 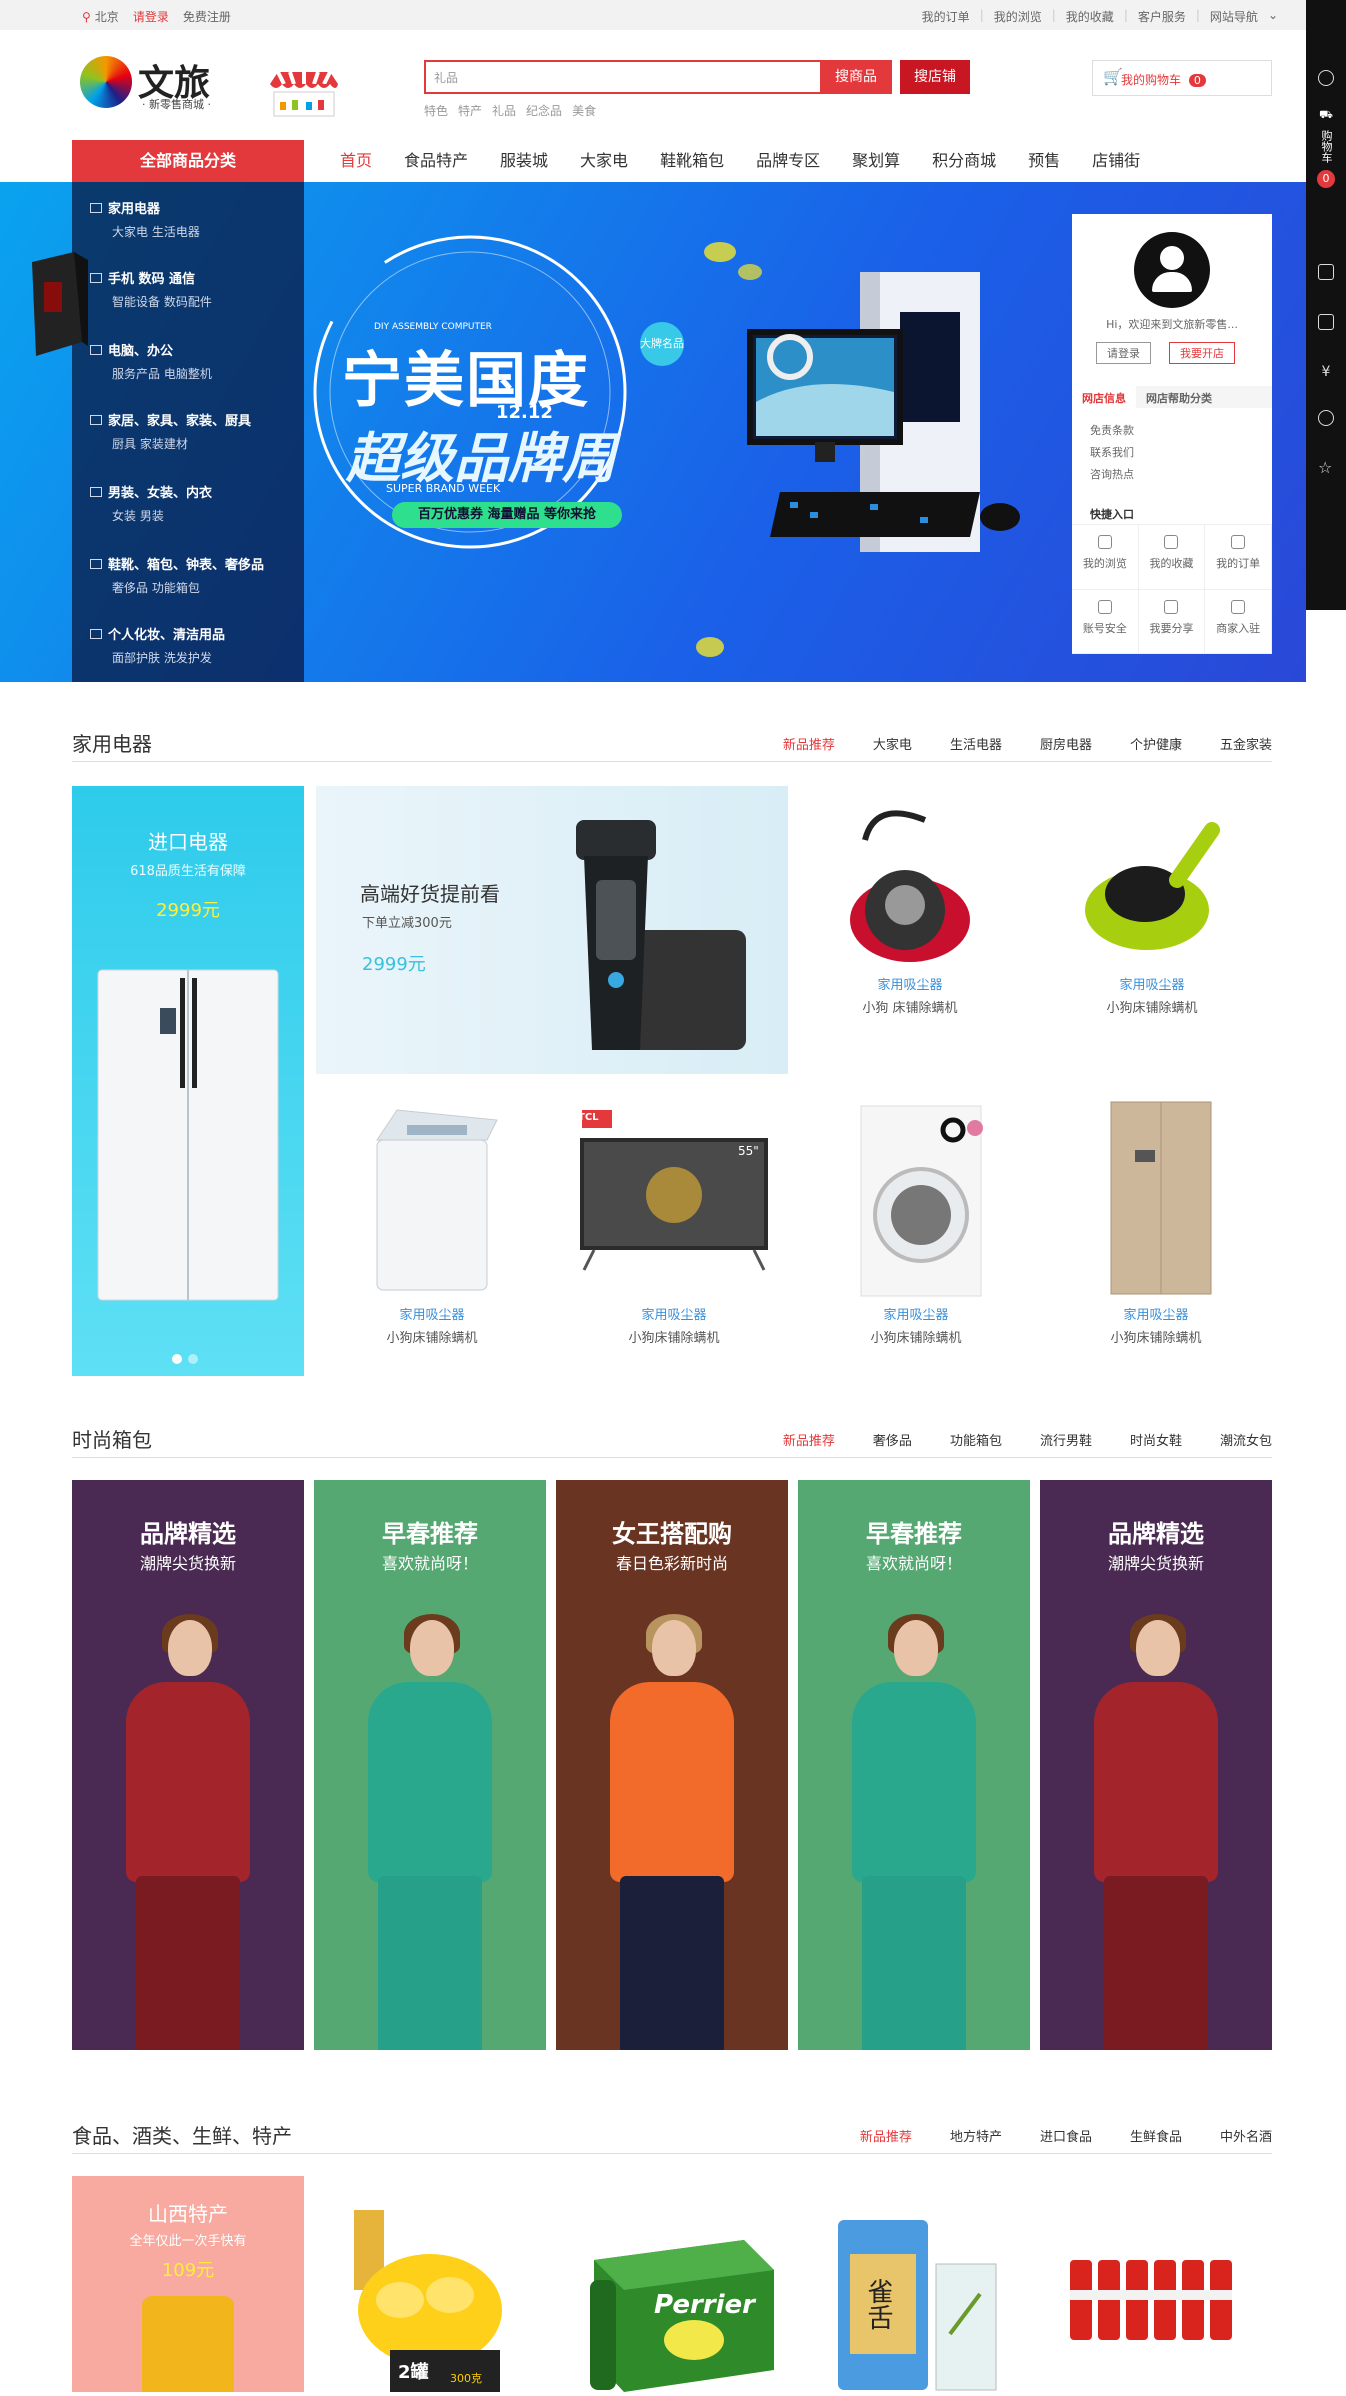 I want to click on food-product-peach: 2罐 300克, so click(x=430, y=2296).